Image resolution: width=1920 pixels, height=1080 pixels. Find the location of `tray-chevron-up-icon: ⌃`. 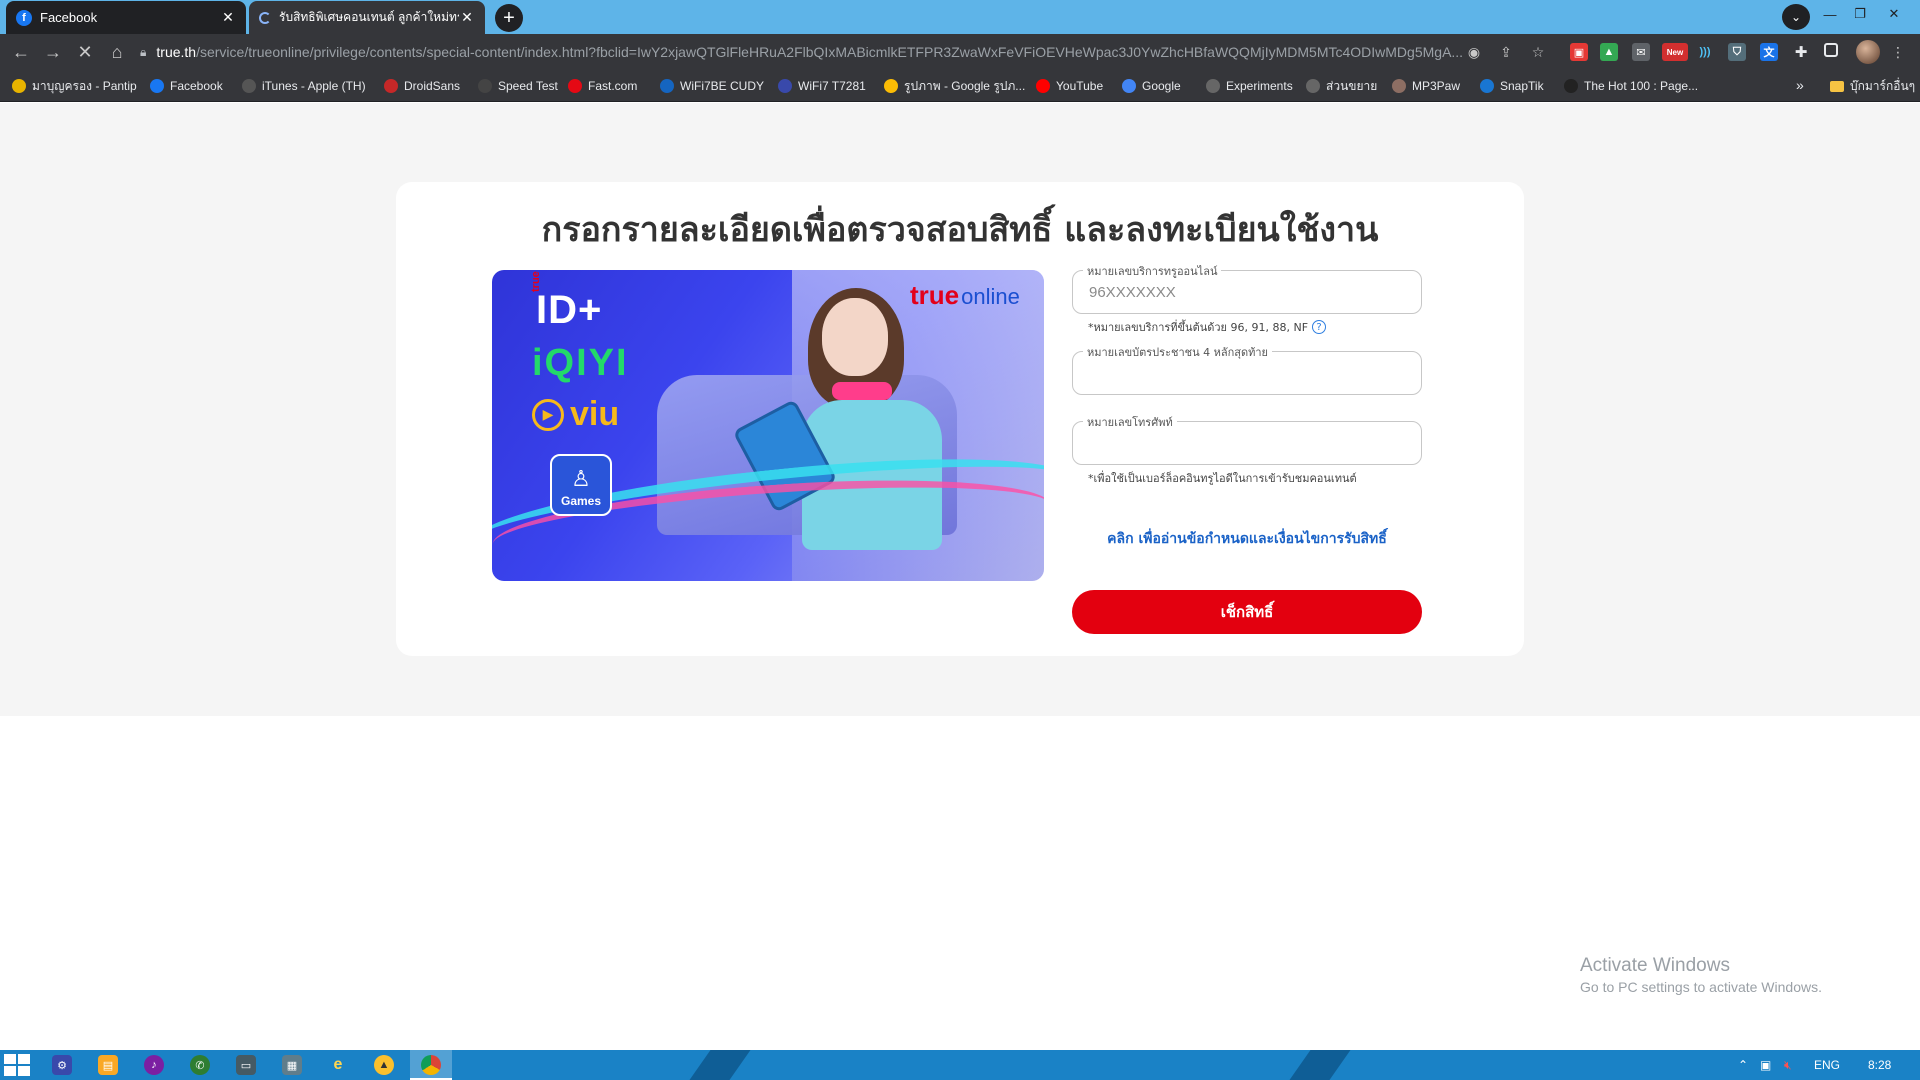

tray-chevron-up-icon: ⌃ is located at coordinates (1743, 1065).